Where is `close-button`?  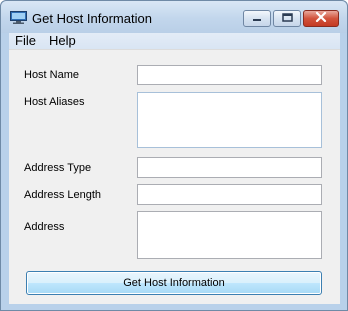
close-button is located at coordinates (321, 18).